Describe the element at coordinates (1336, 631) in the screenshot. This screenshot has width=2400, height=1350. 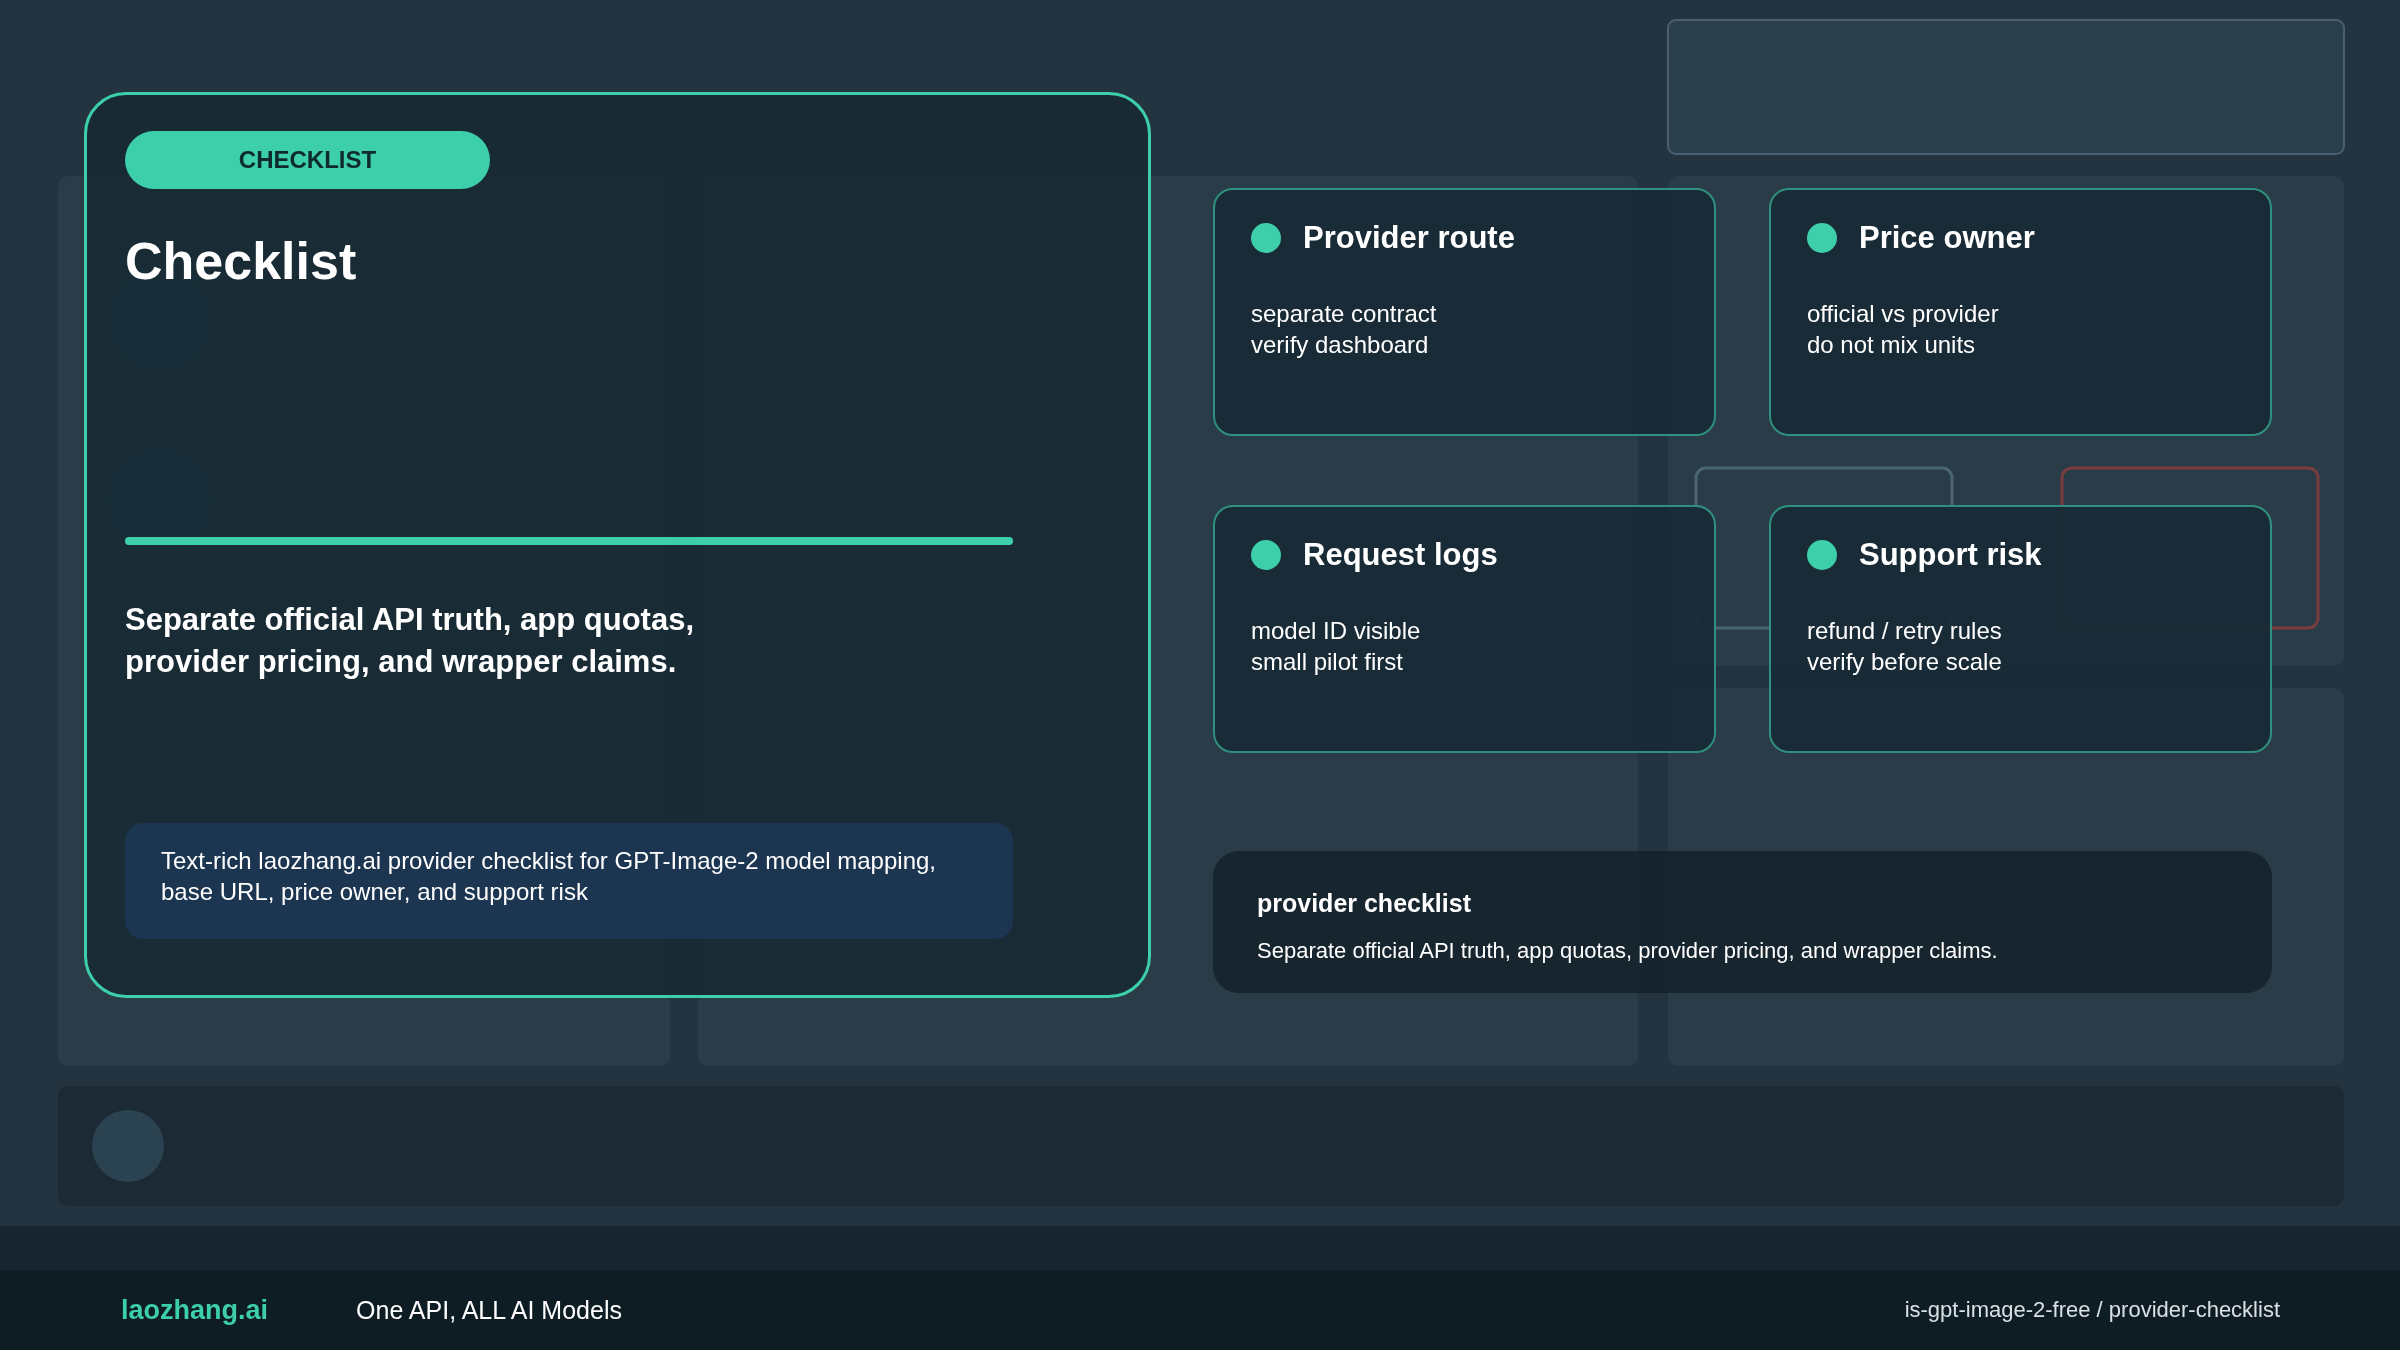
I see `card-line: model ID visible` at that location.